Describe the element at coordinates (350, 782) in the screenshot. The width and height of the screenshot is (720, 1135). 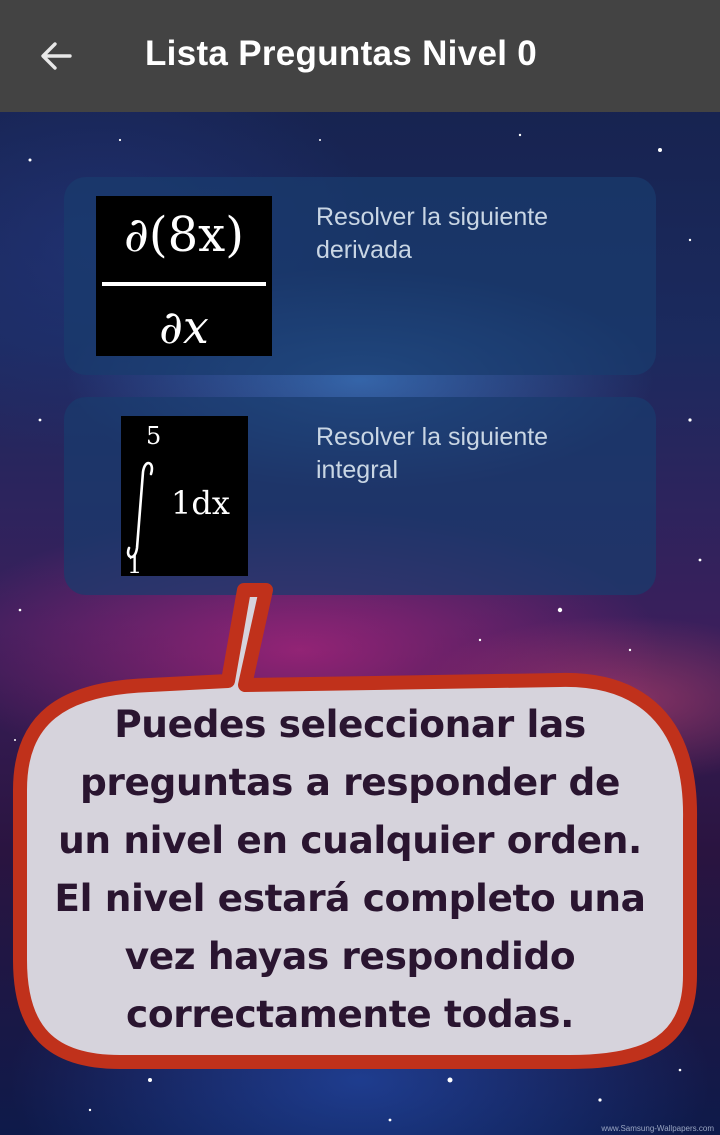
I see `tooltip-line: preguntas a responder de` at that location.